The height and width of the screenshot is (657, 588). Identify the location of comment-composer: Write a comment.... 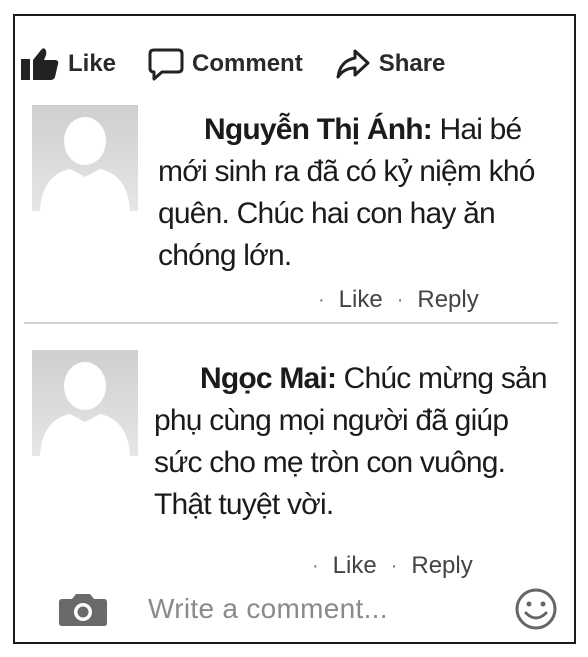
(313, 609).